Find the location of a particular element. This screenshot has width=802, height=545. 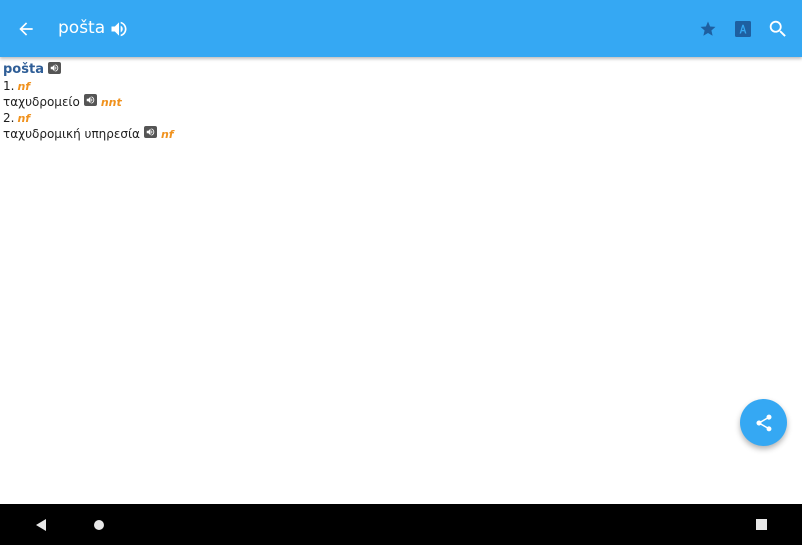

sense-number-line: 1. nf is located at coordinates (398, 86).